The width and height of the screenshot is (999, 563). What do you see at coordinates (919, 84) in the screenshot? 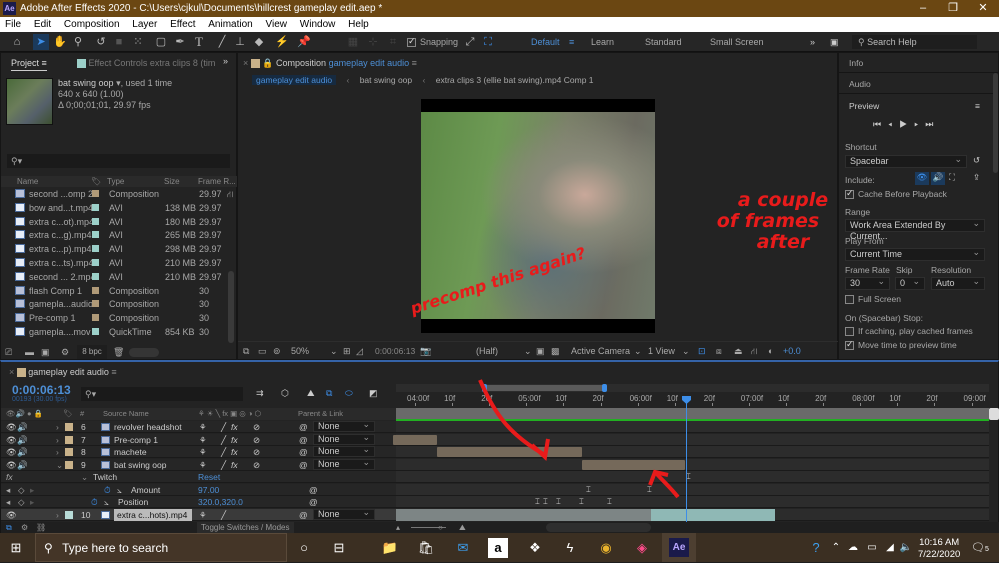
I see `audio-panel-header: Audio` at bounding box center [919, 84].